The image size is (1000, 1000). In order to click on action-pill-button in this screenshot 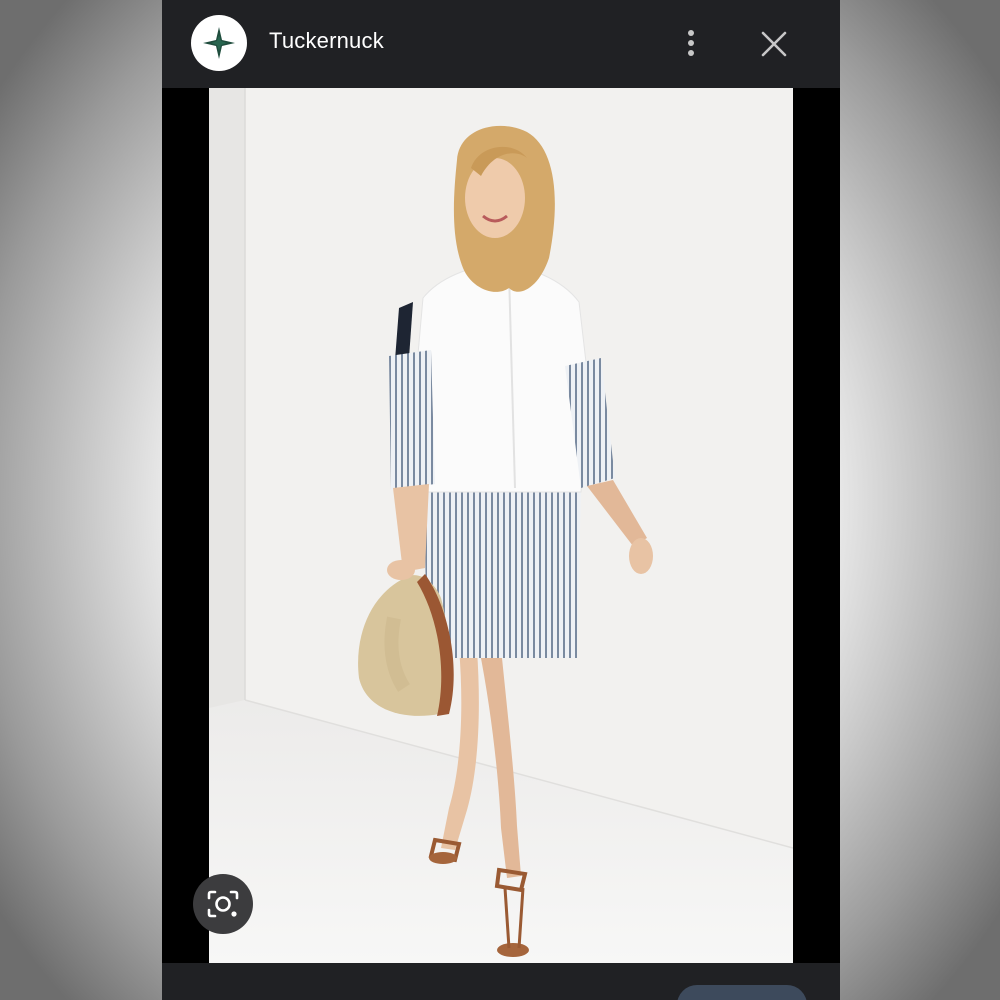, I will do `click(742, 992)`.